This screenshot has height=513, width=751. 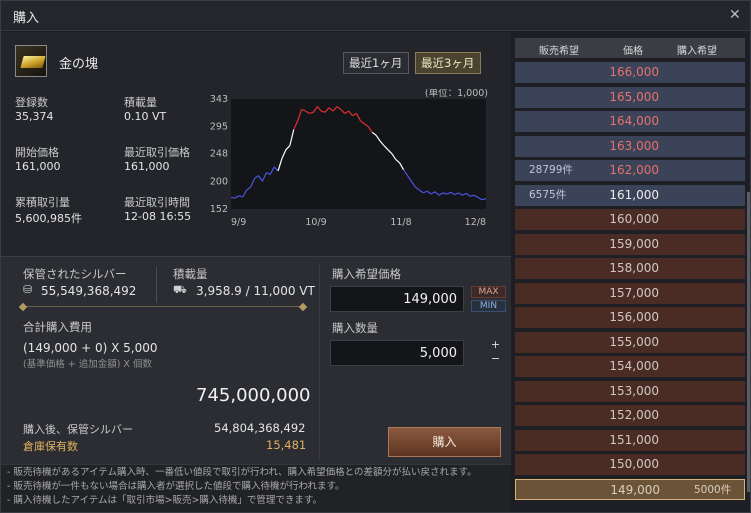 I want to click on orderbook-row: 6575件 161,000, so click(x=630, y=195).